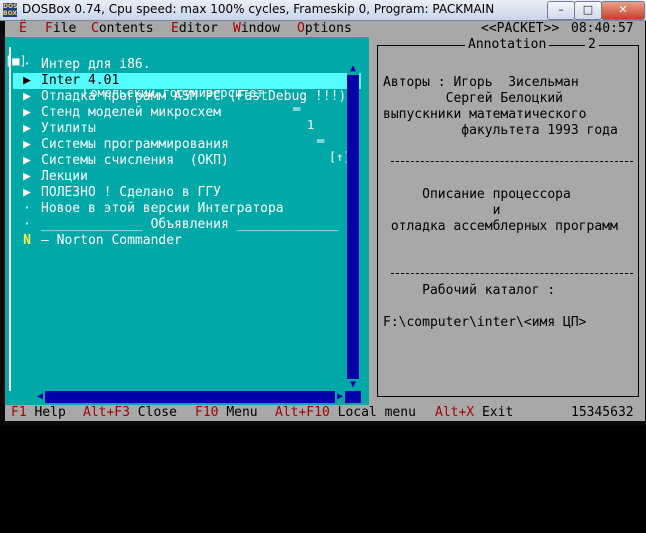 This screenshot has width=646, height=533. I want to click on list-item-label: _____________ Объявления _____________, so click(190, 224).